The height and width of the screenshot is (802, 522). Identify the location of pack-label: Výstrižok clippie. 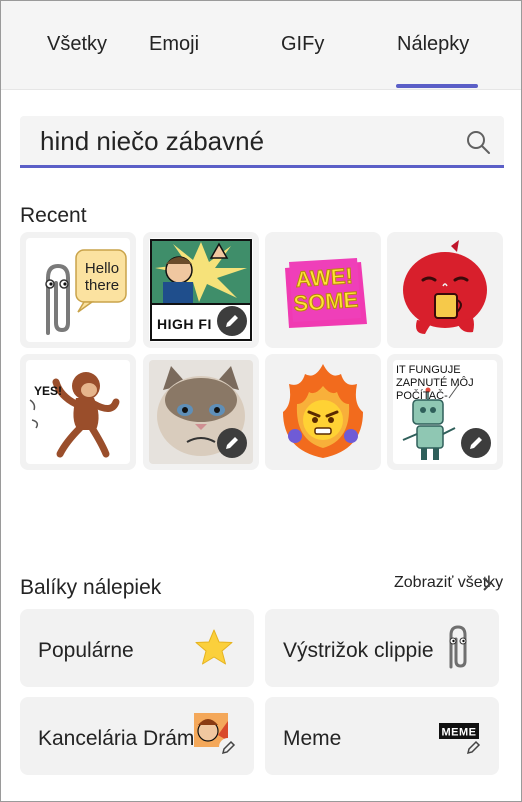
(358, 650).